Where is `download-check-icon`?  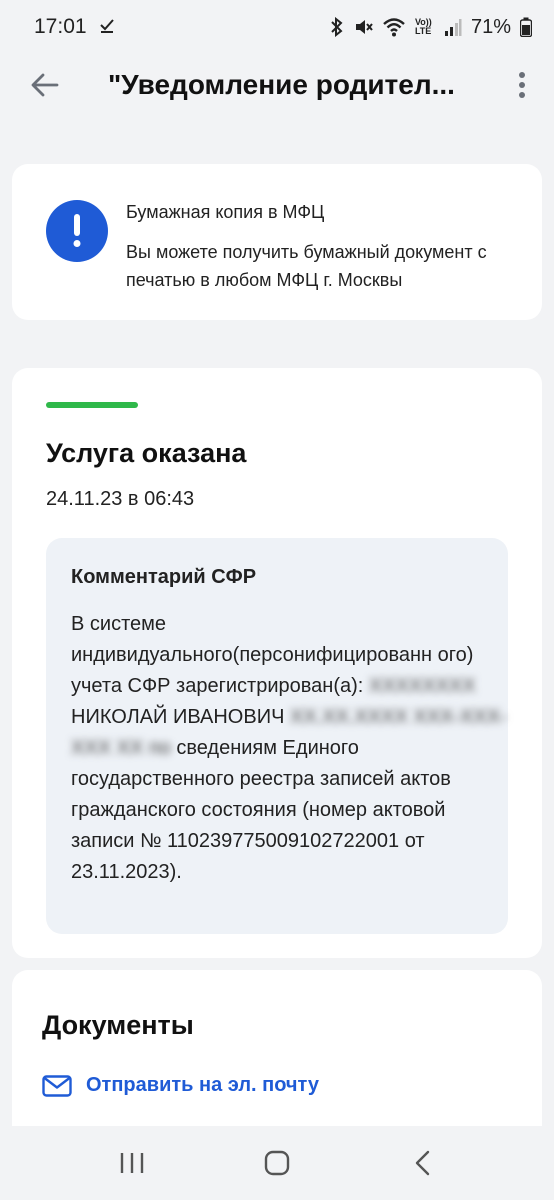 download-check-icon is located at coordinates (107, 27).